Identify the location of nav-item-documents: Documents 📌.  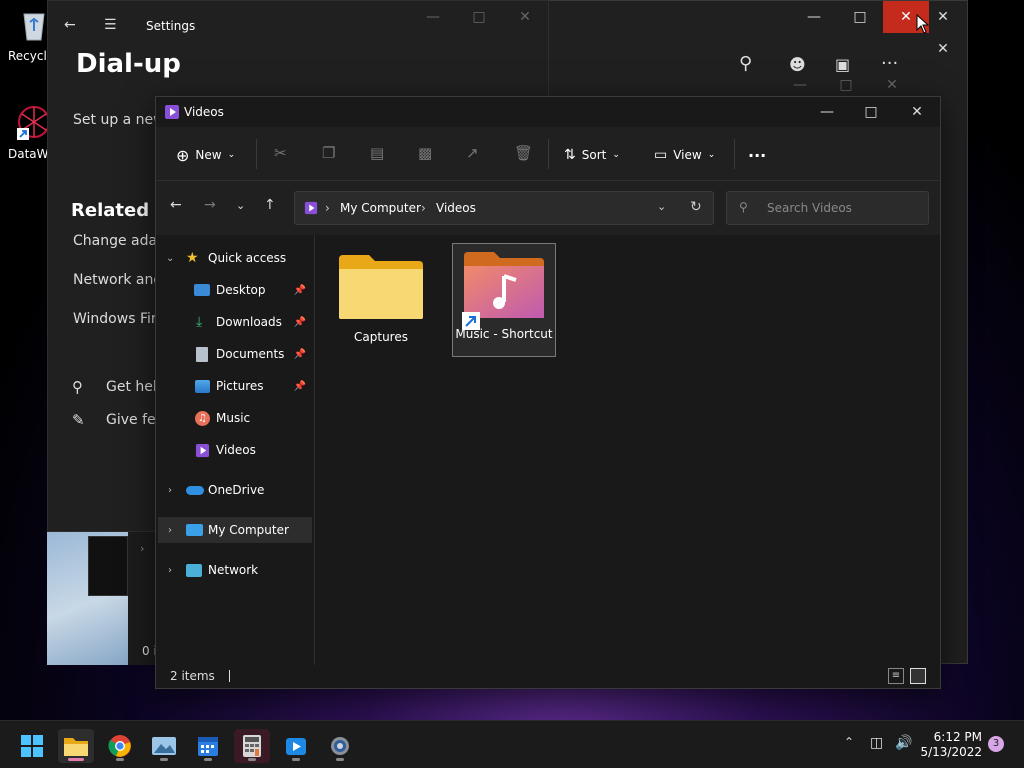
(235, 354).